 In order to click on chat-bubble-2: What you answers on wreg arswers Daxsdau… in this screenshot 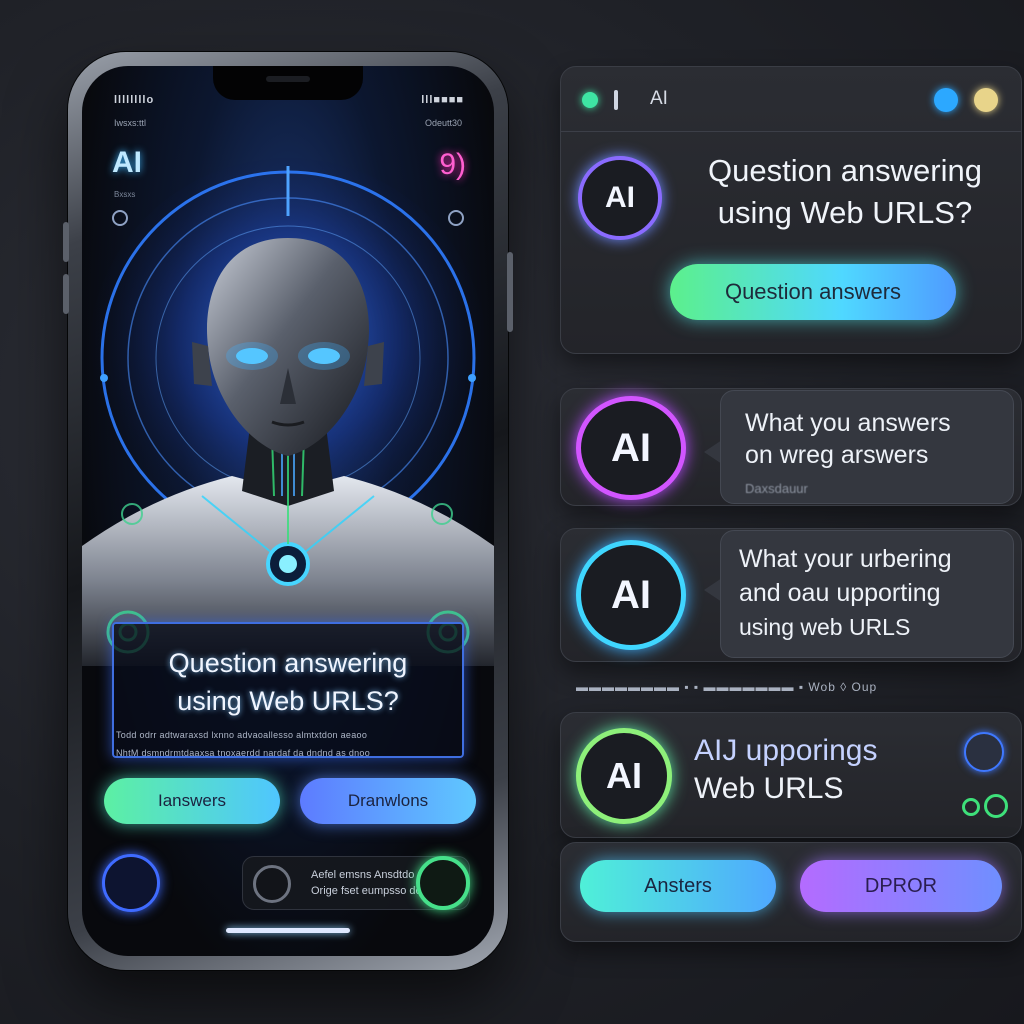, I will do `click(867, 447)`.